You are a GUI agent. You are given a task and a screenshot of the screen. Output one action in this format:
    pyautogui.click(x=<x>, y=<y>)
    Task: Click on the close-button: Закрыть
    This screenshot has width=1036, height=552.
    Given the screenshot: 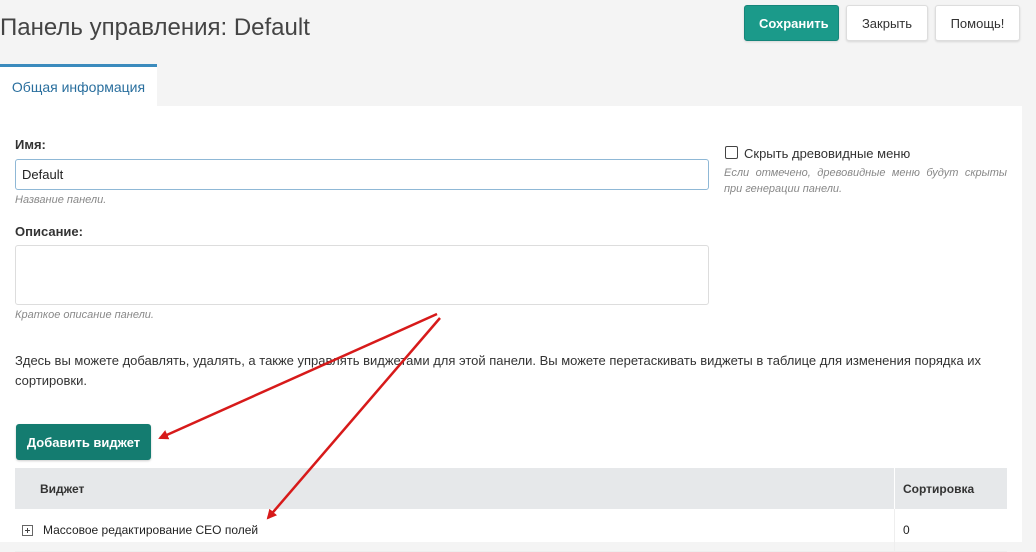 What is the action you would take?
    pyautogui.click(x=887, y=23)
    